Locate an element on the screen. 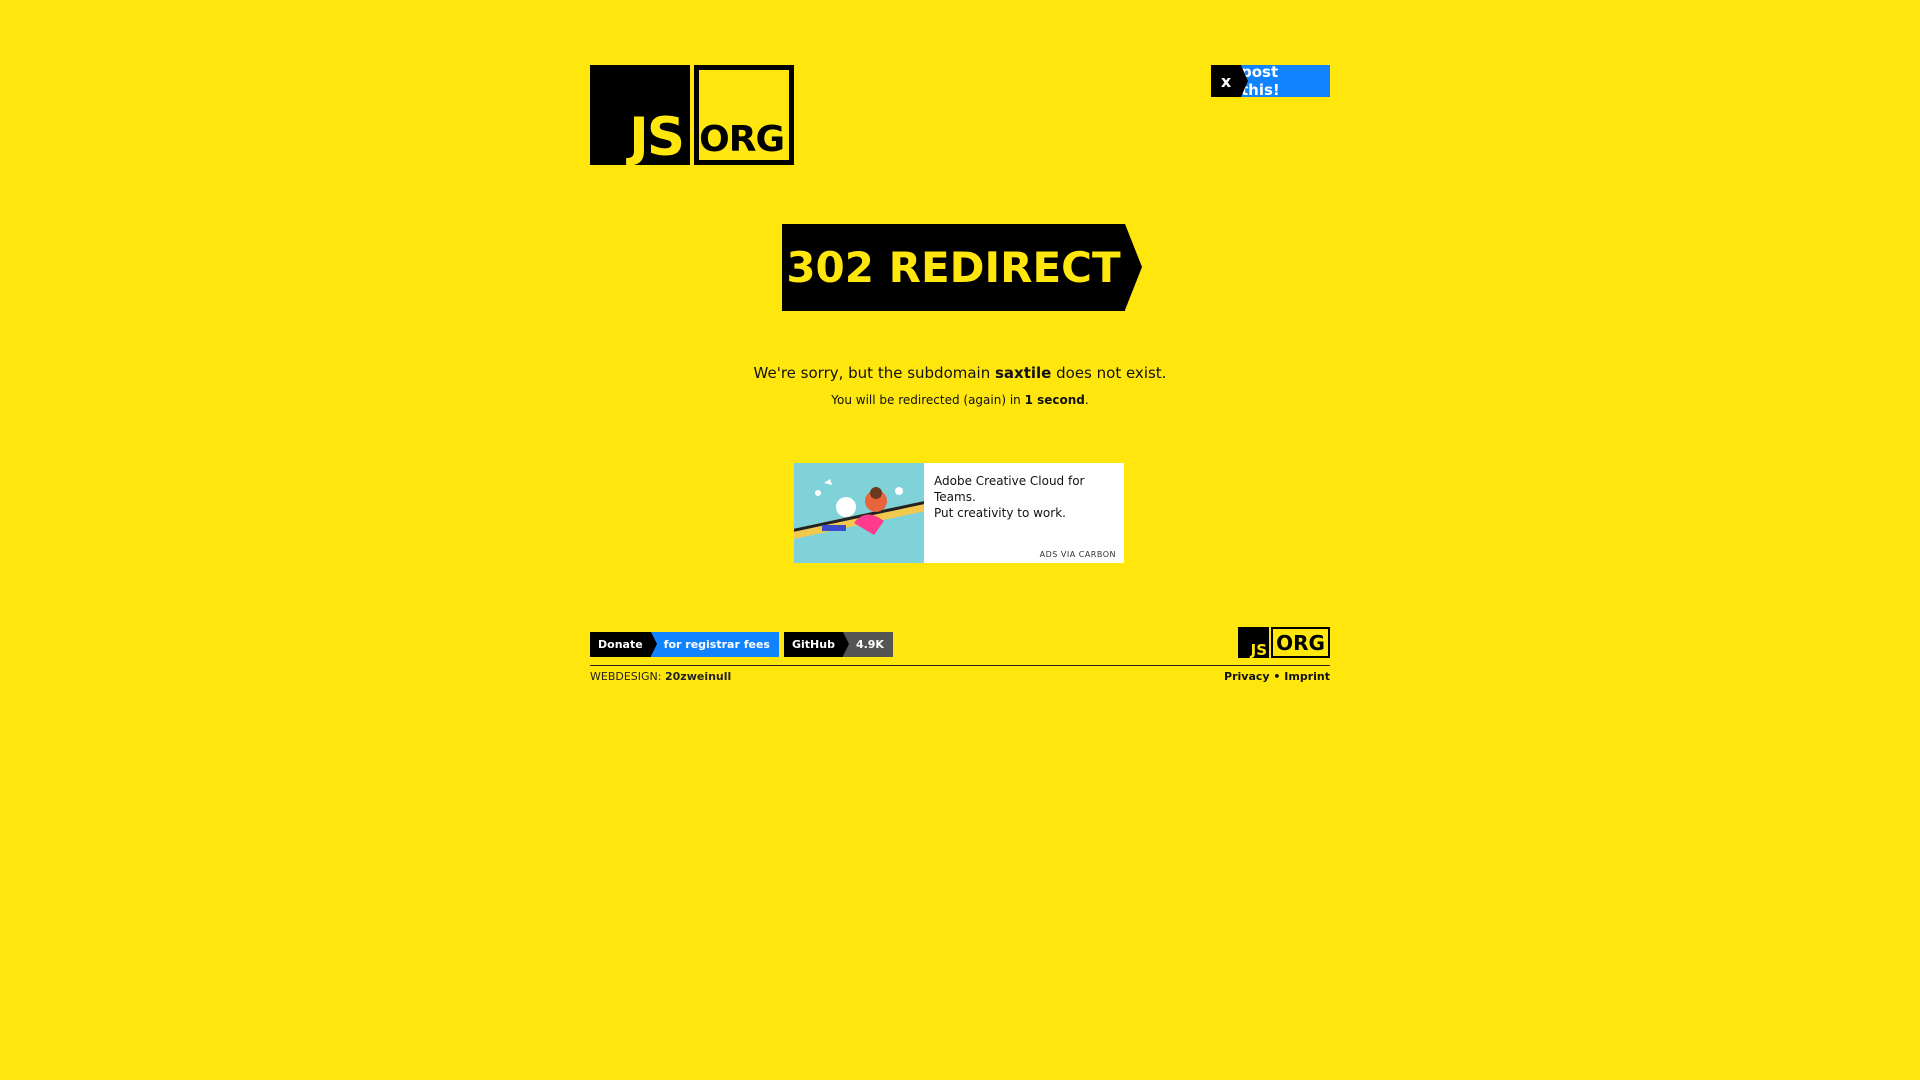  title-banner: 302 REDIRECT is located at coordinates (962, 267).